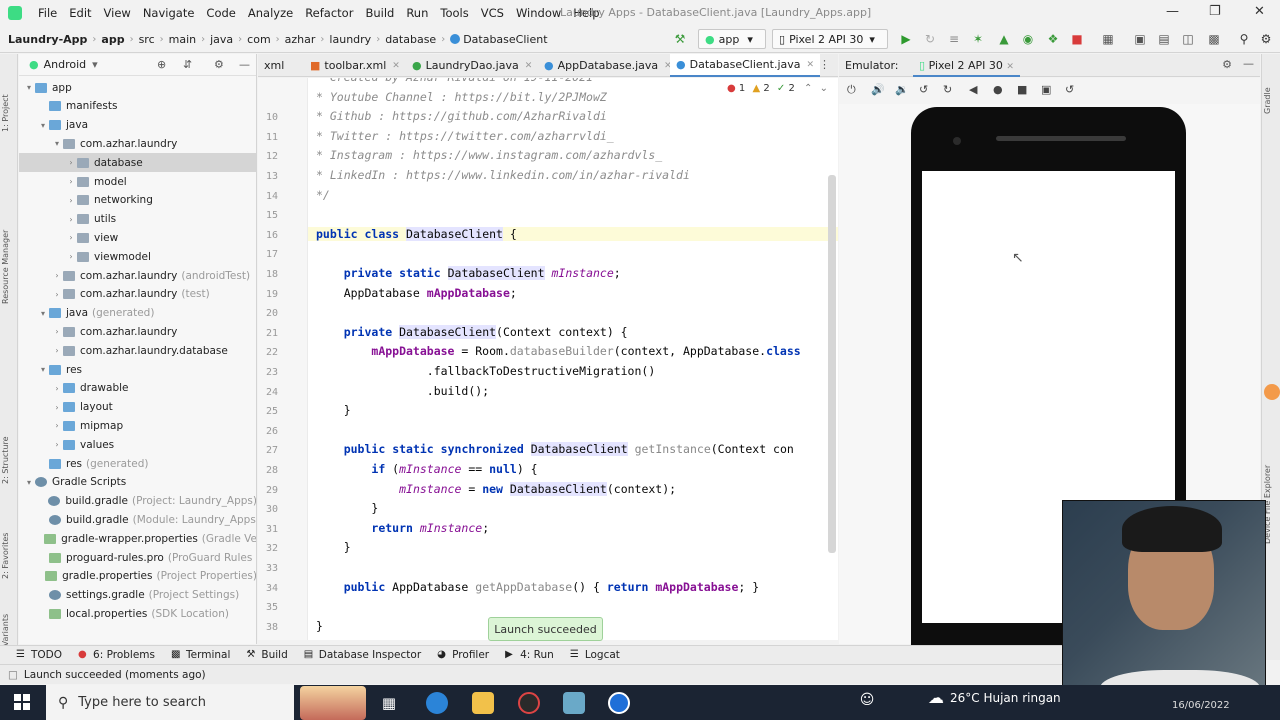 This screenshot has width=1280, height=720. What do you see at coordinates (463, 655) in the screenshot?
I see `profiler-tool-button: ◕ Profiler` at bounding box center [463, 655].